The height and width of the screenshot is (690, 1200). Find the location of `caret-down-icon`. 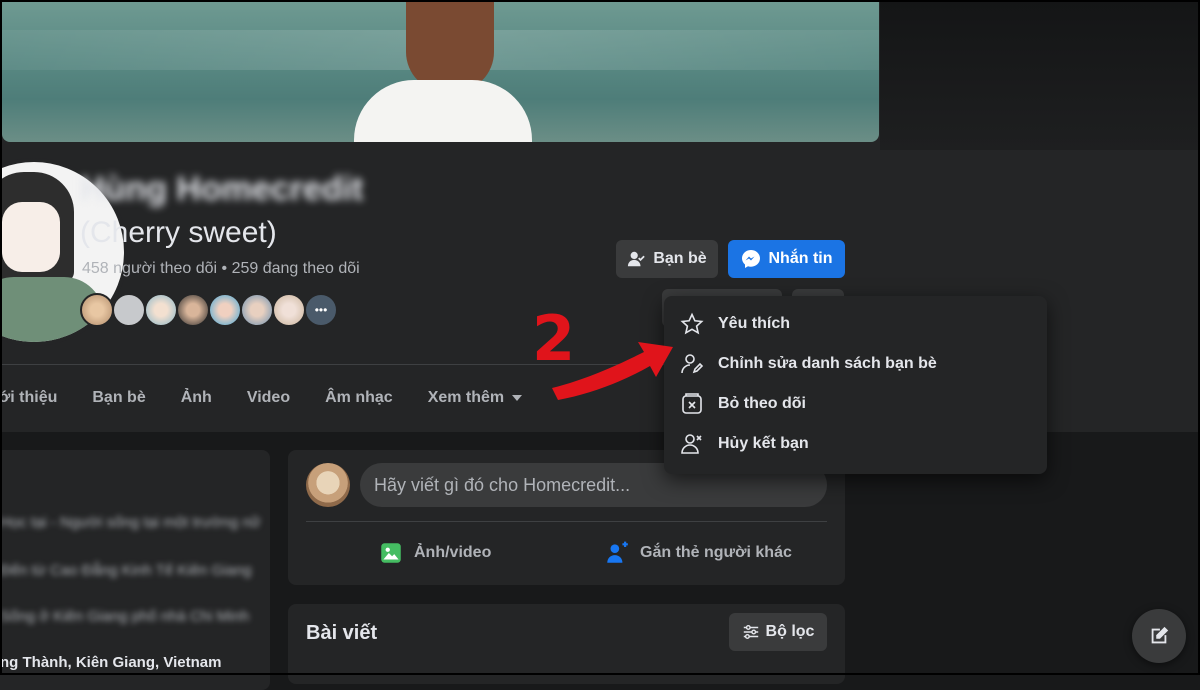

caret-down-icon is located at coordinates (517, 398).